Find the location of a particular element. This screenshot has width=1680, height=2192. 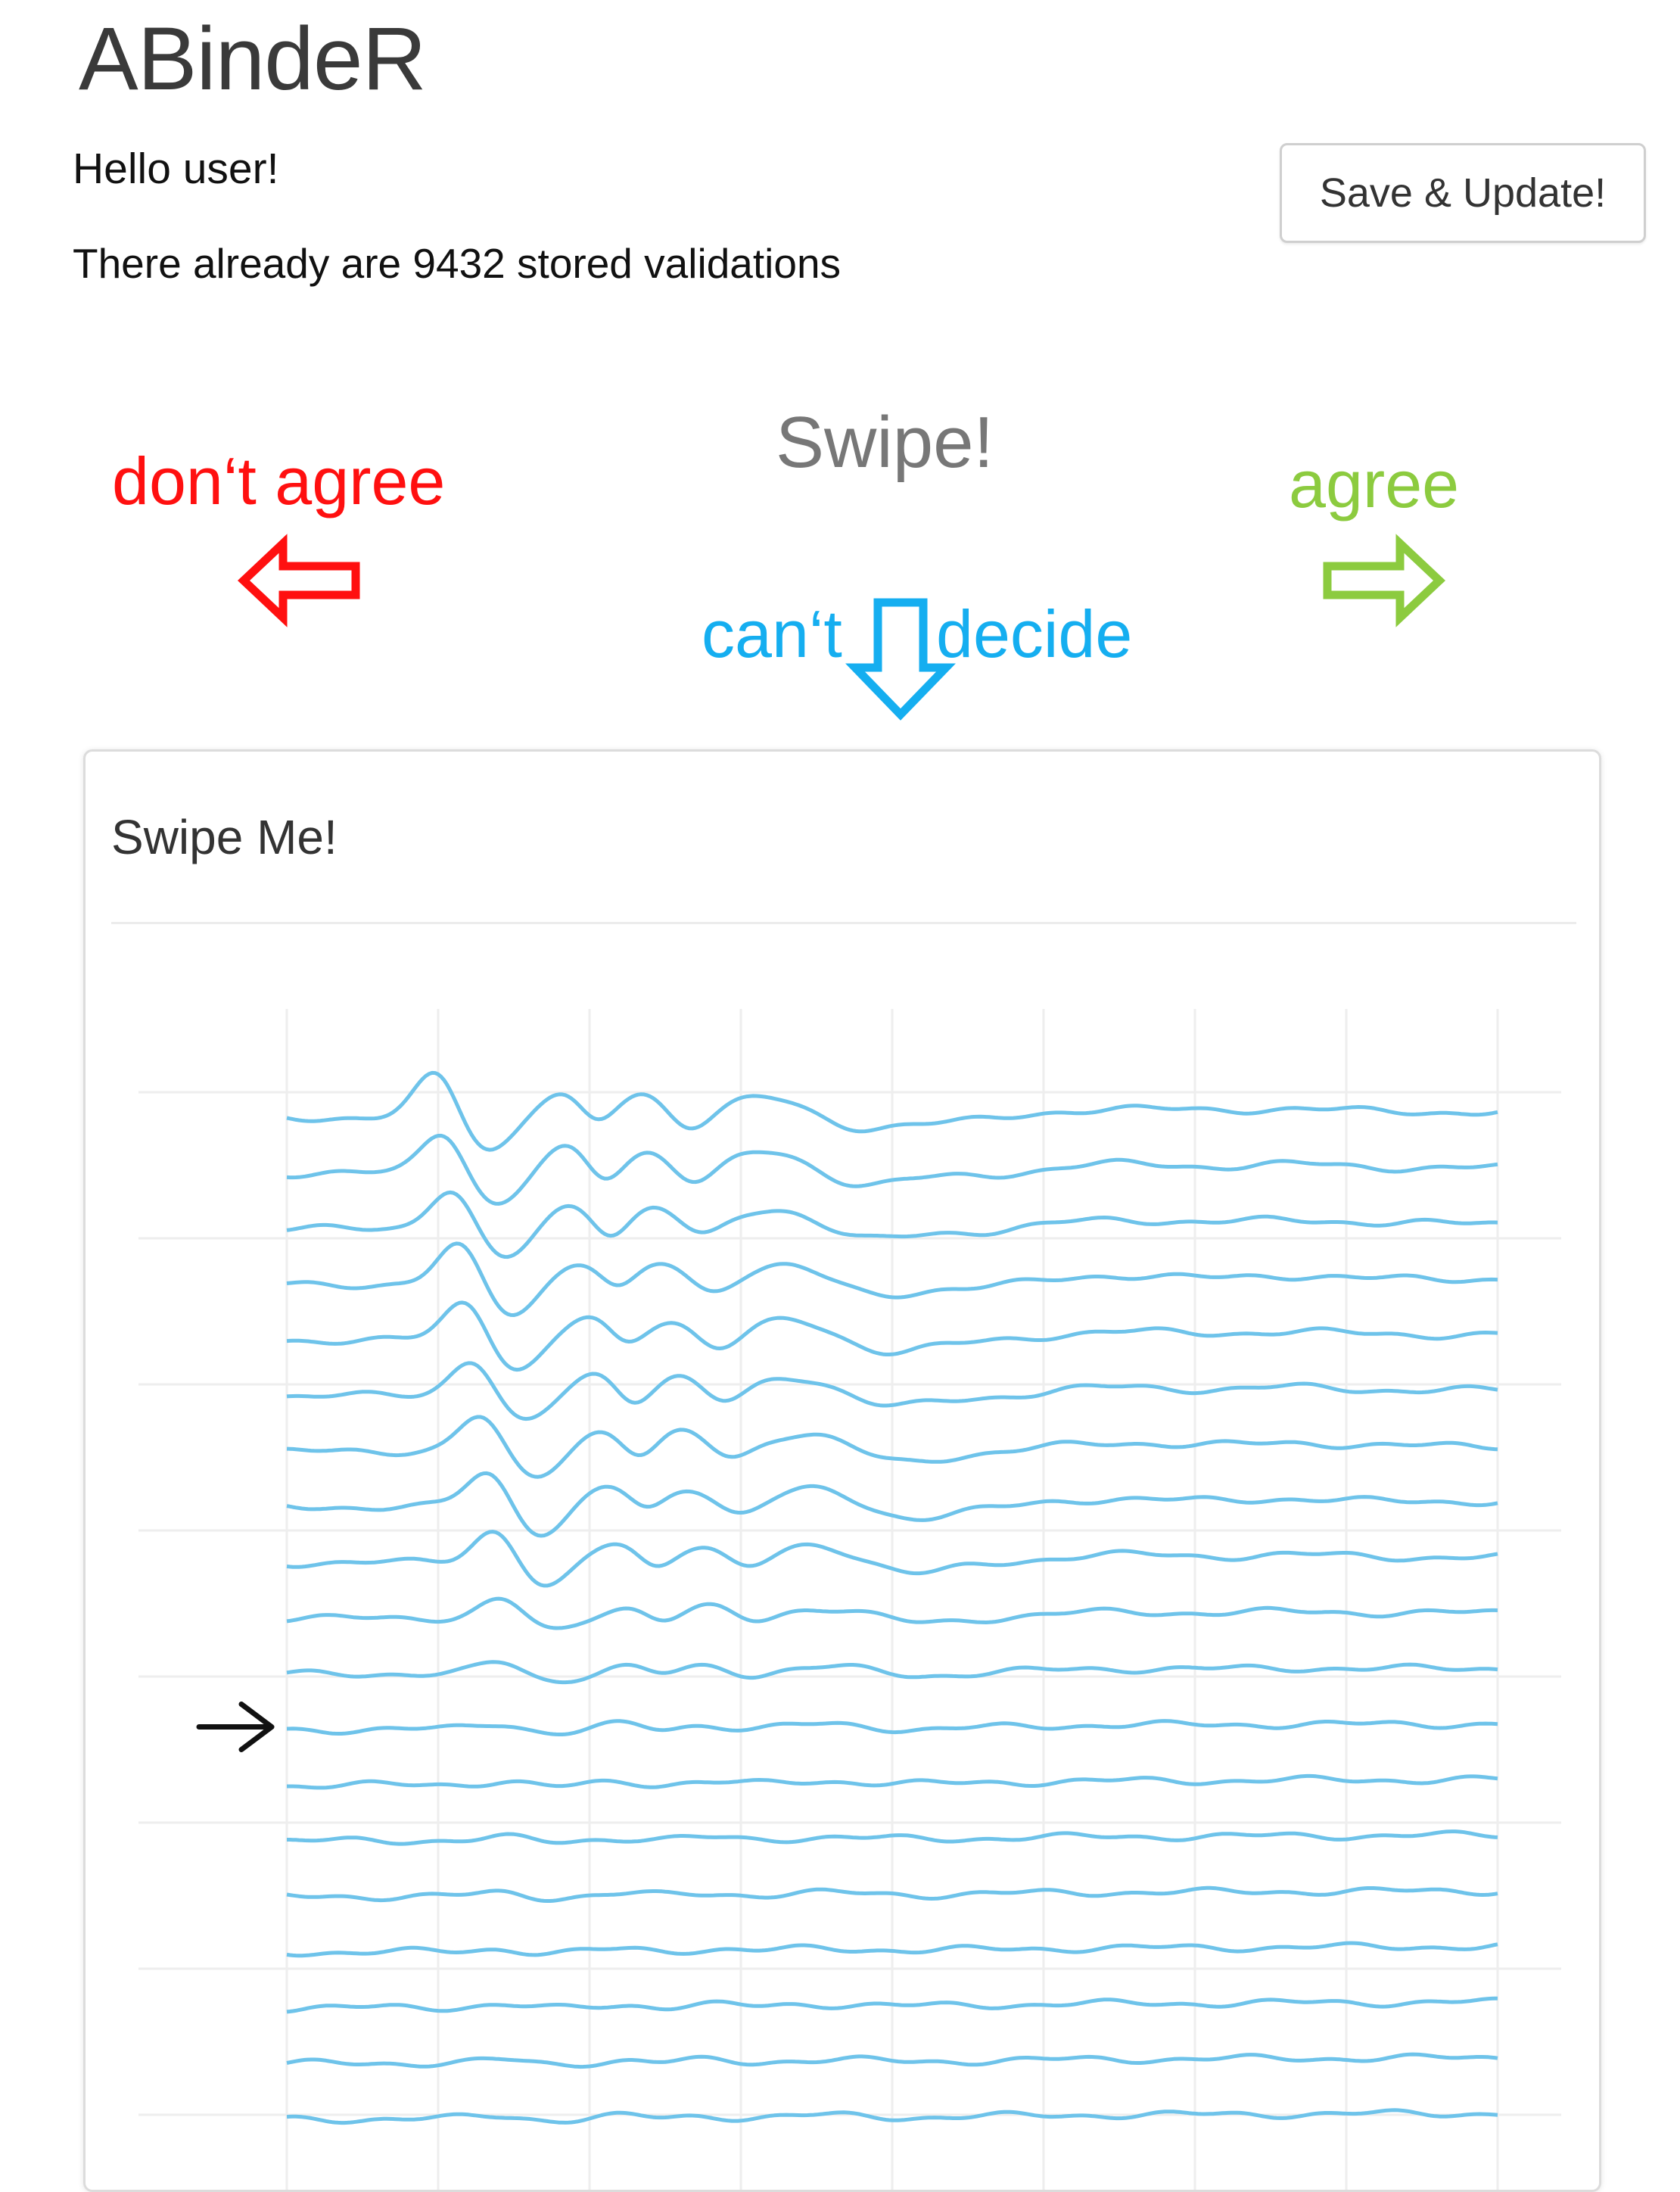

app-title: ABindeR is located at coordinates (253, 59).